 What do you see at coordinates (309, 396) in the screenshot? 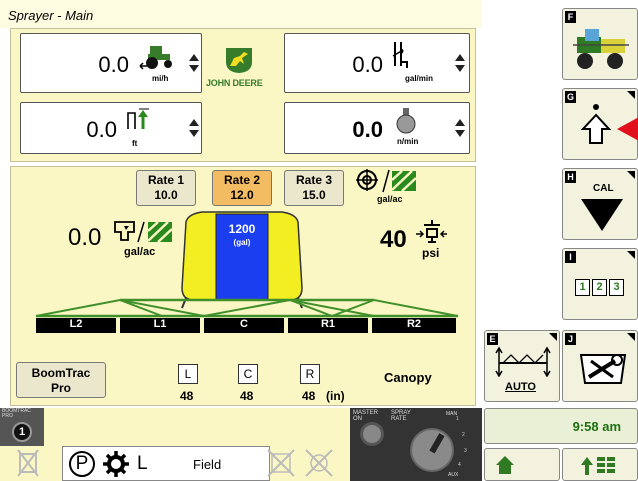
I see `sensor-right-value: 48` at bounding box center [309, 396].